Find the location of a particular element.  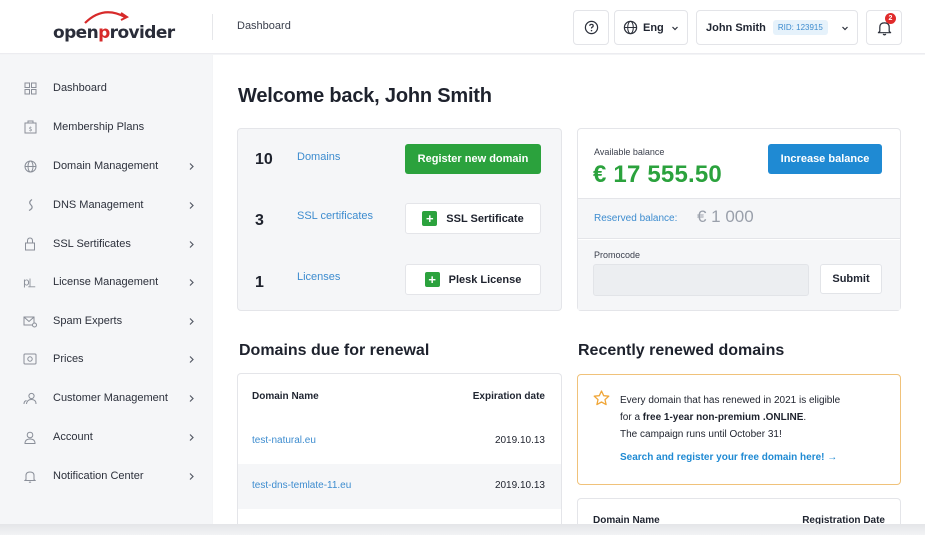

sidebar-item-label: Membership Plans is located at coordinates (99, 127).